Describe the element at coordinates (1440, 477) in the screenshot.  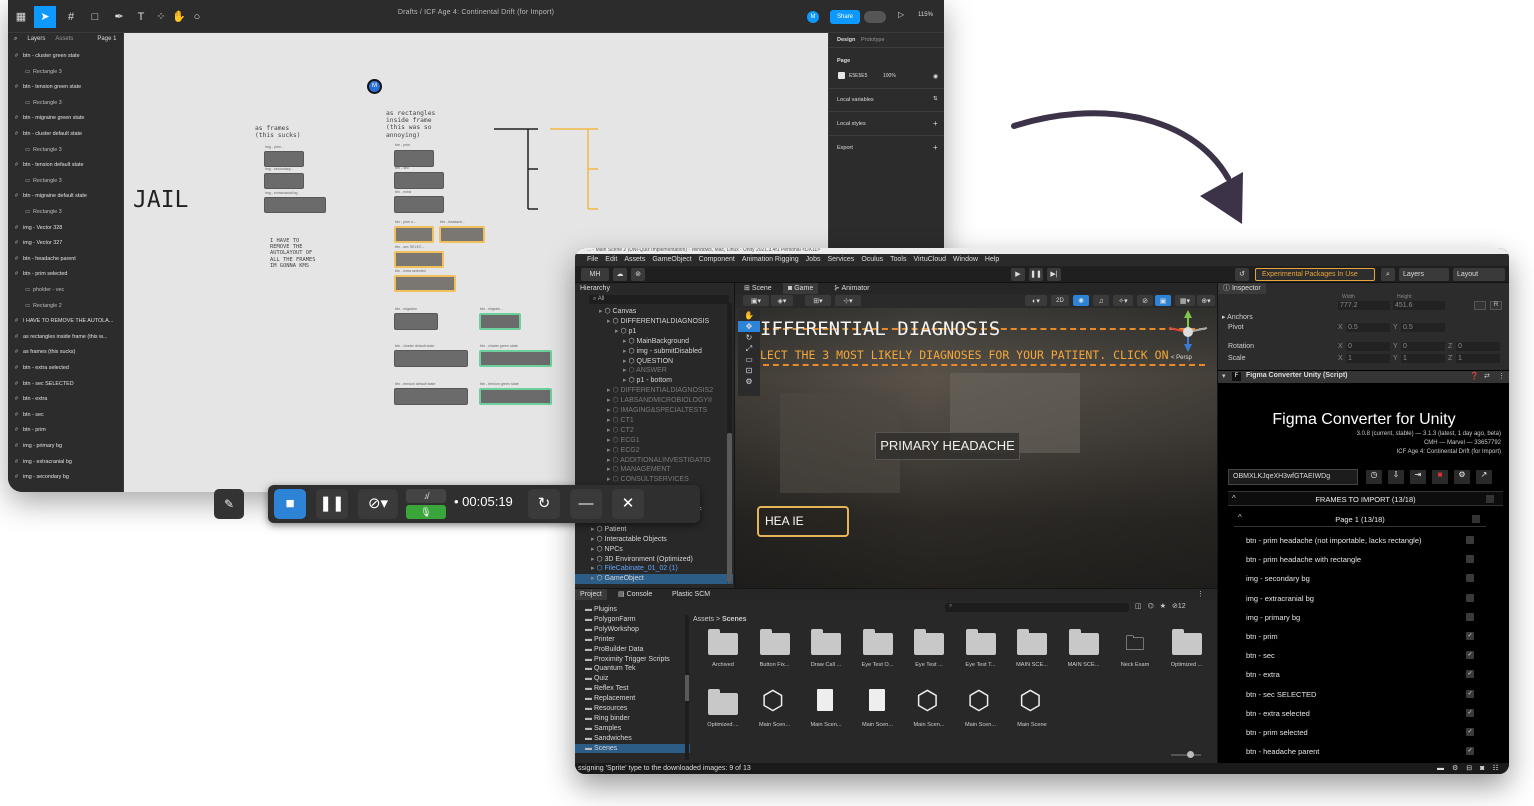
I see `stop-icon: ■` at that location.